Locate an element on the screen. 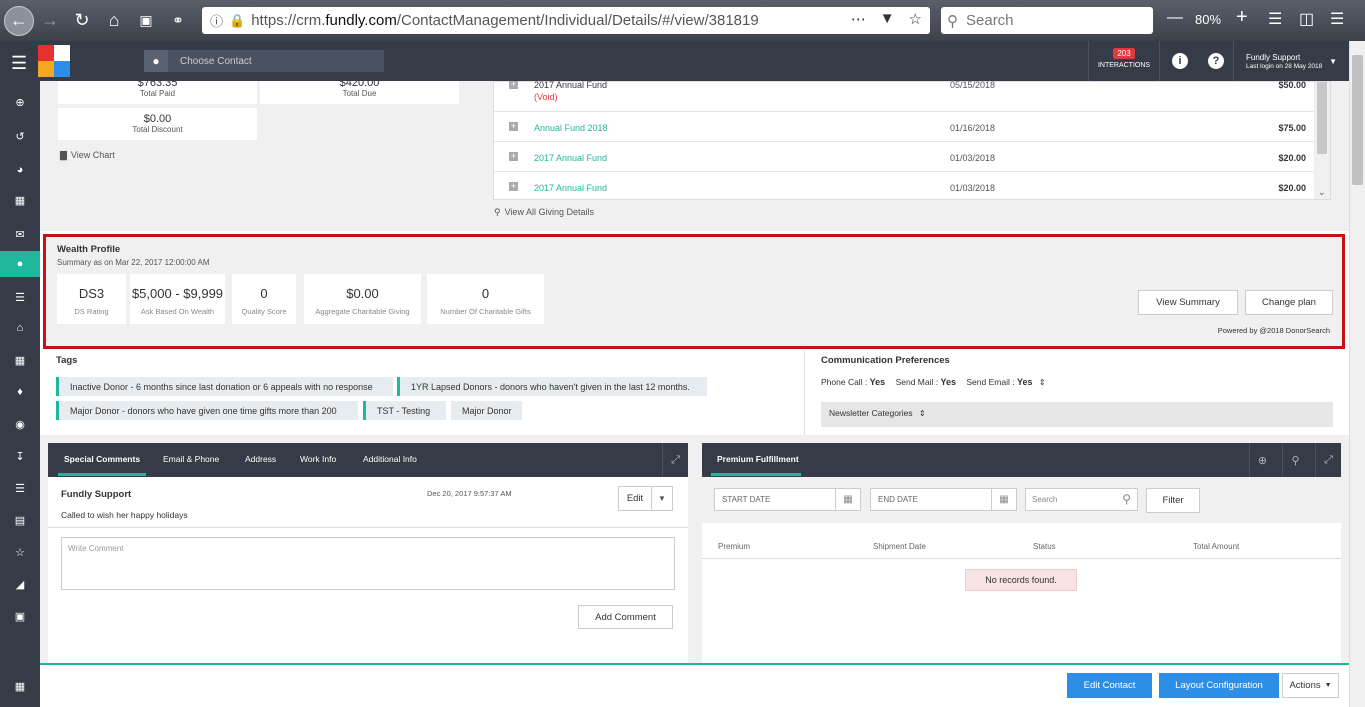 This screenshot has height=707, width=1365. start-date-input: START DATE ▦ is located at coordinates (787, 499).